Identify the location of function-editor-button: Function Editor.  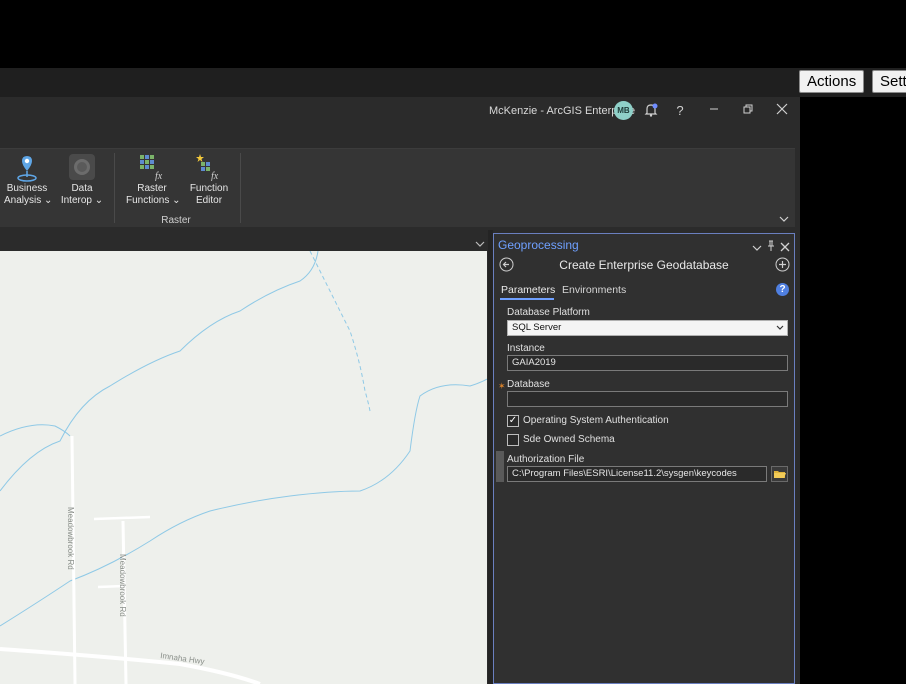
(209, 195).